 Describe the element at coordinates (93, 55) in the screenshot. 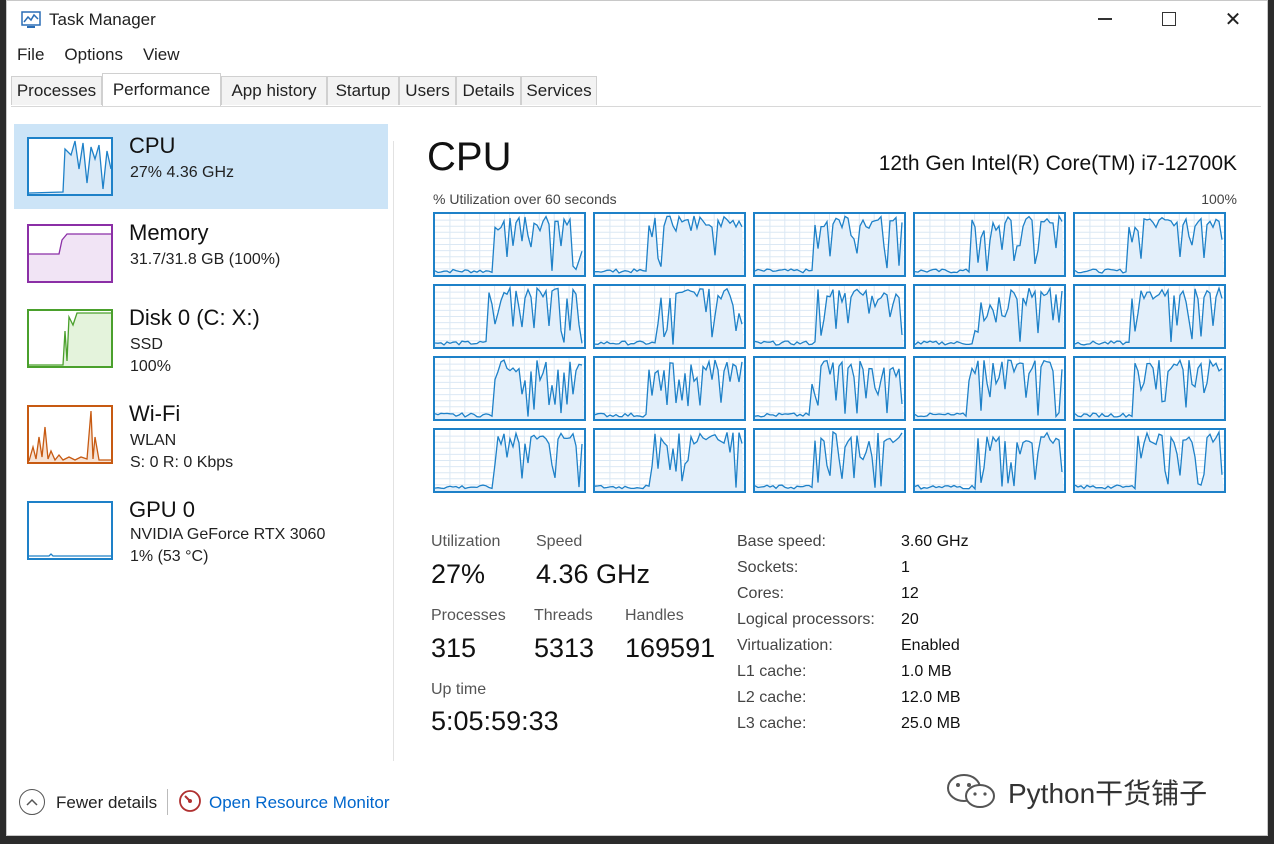

I see `menu-options: Options` at that location.